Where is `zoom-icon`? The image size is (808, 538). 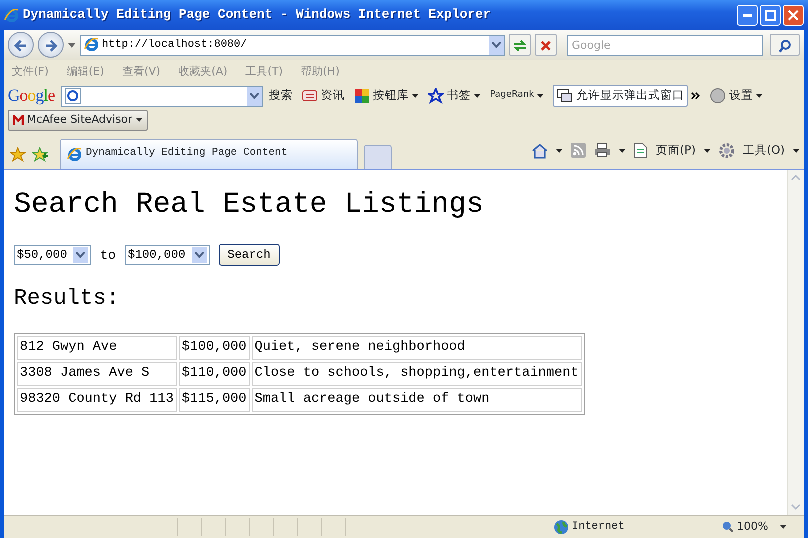
zoom-icon is located at coordinates (728, 527).